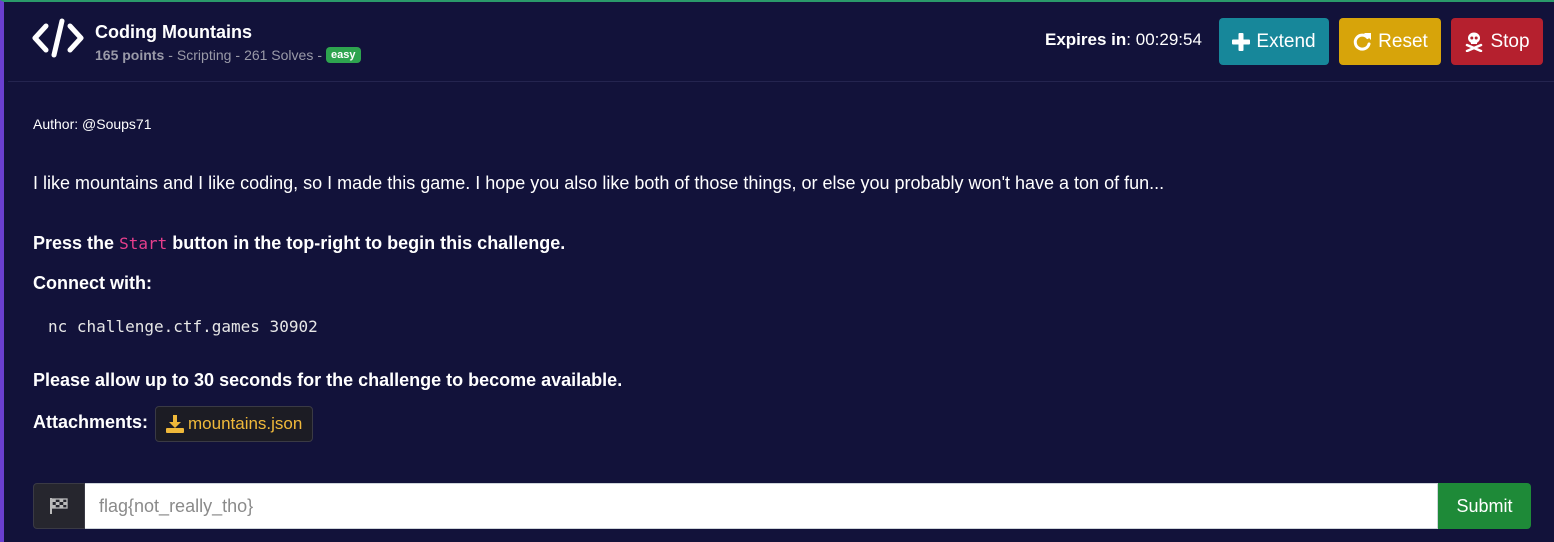  Describe the element at coordinates (92, 283) in the screenshot. I see `connect-label: Connect with:` at that location.